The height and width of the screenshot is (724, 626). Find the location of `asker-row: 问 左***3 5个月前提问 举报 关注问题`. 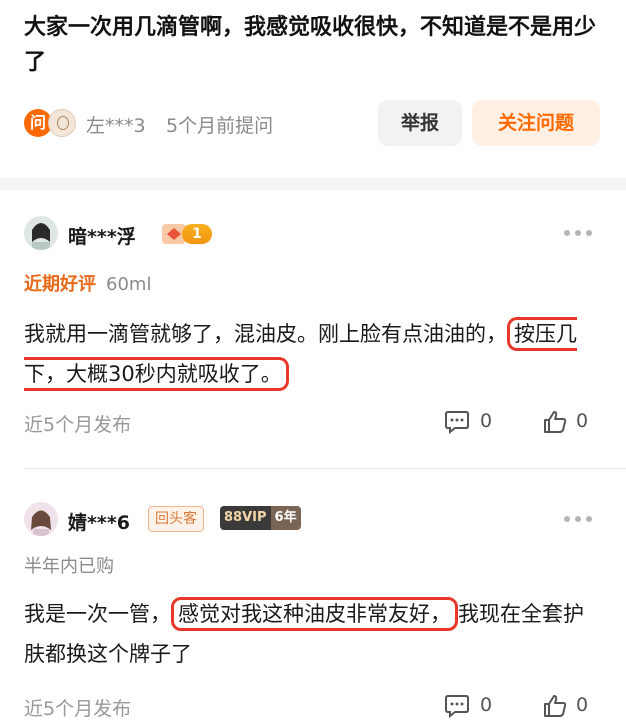

asker-row: 问 左***3 5个月前提问 举报 关注问题 is located at coordinates (314, 123).